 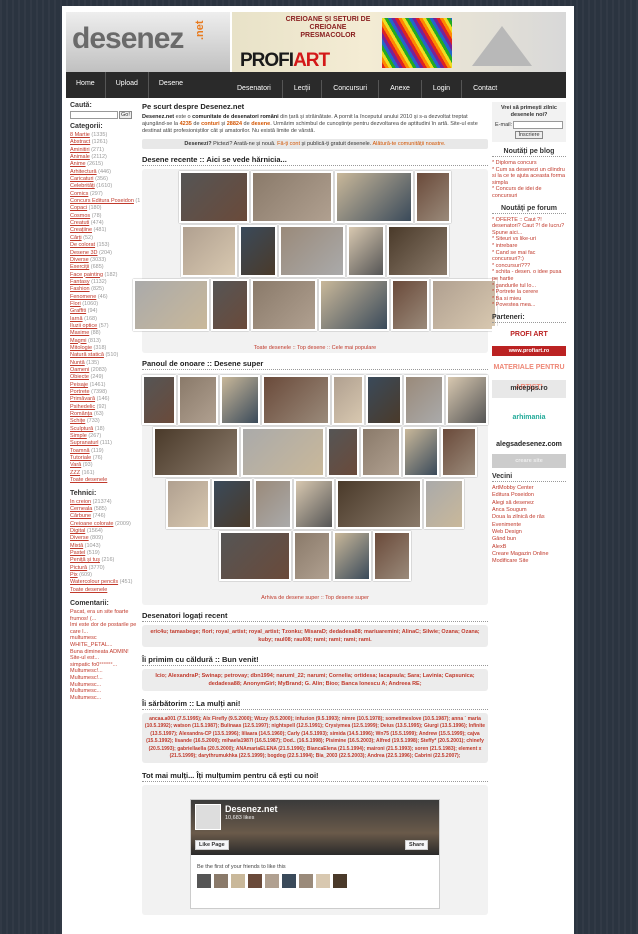 What do you see at coordinates (80, 135) in the screenshot?
I see `category-item-link: 8 Martie` at bounding box center [80, 135].